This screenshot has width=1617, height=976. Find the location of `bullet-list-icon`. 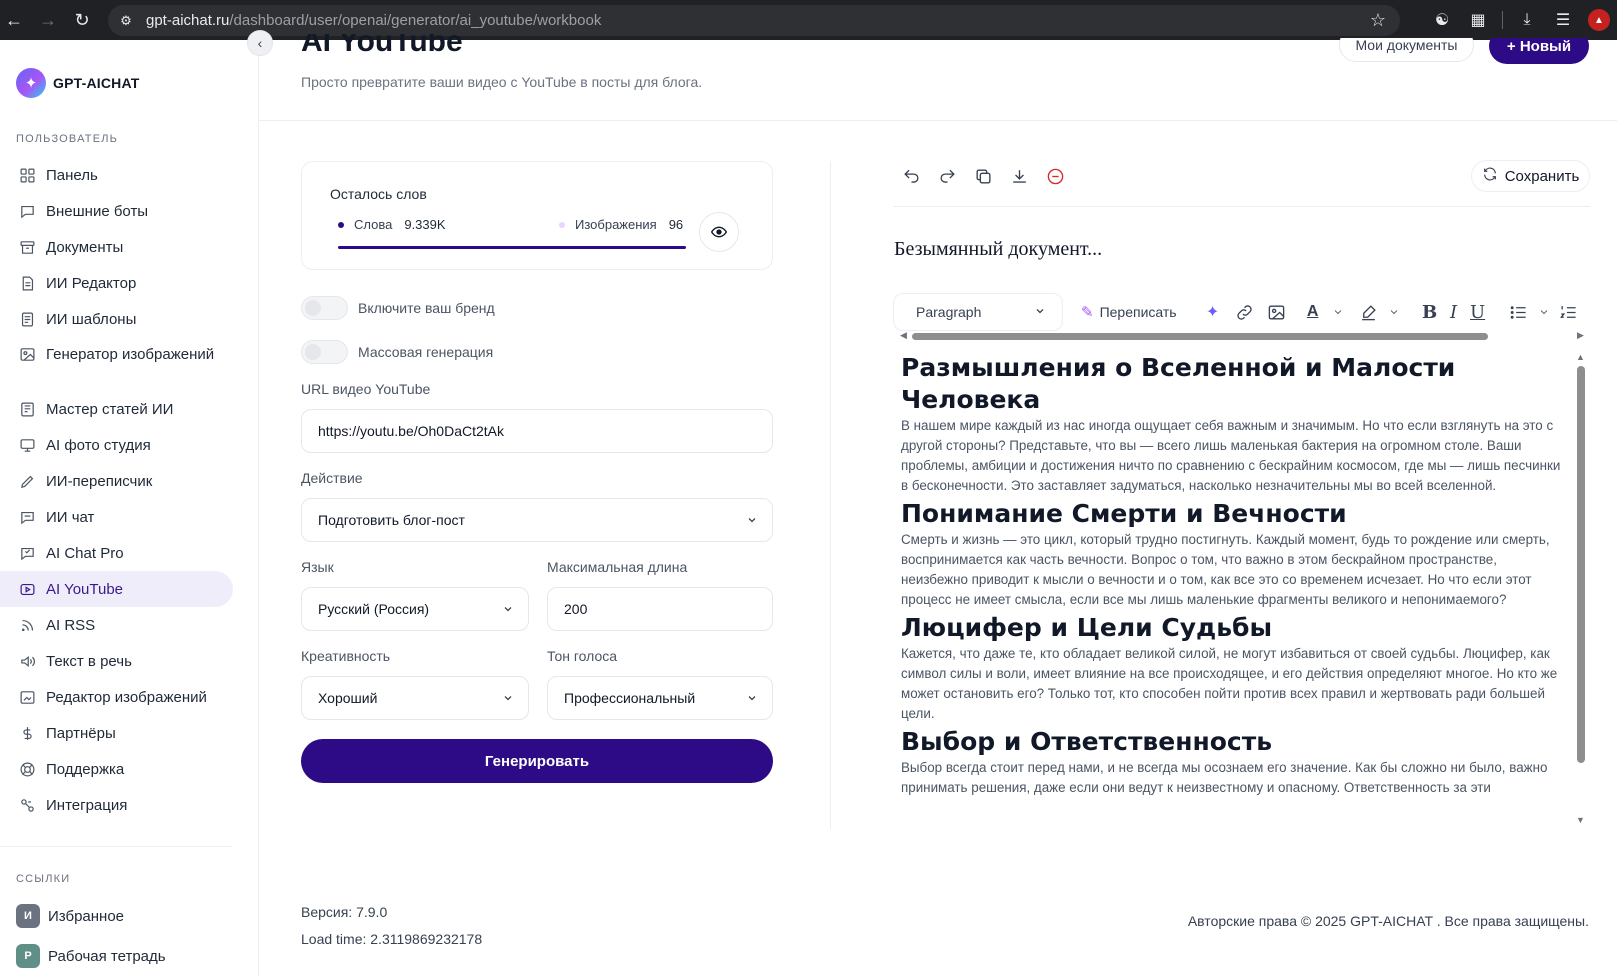

bullet-list-icon is located at coordinates (1519, 312).